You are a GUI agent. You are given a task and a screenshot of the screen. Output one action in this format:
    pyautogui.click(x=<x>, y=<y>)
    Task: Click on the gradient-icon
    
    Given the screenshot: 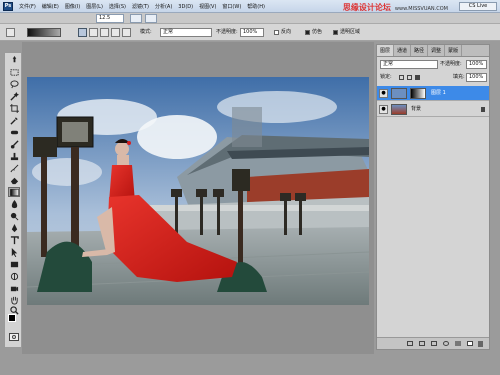 What is the action you would take?
    pyautogui.click(x=14, y=192)
    